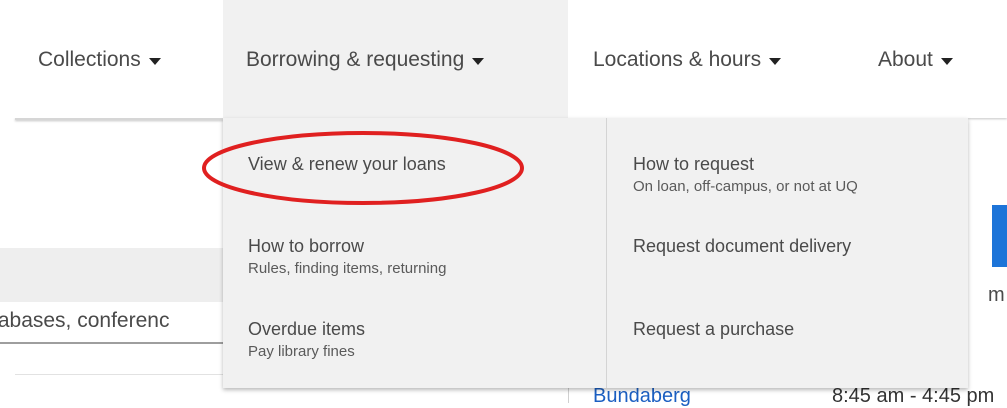 Image resolution: width=1007 pixels, height=408 pixels. What do you see at coordinates (347, 268) in the screenshot?
I see `menu-item-subtitle: Rules, finding items, returning` at bounding box center [347, 268].